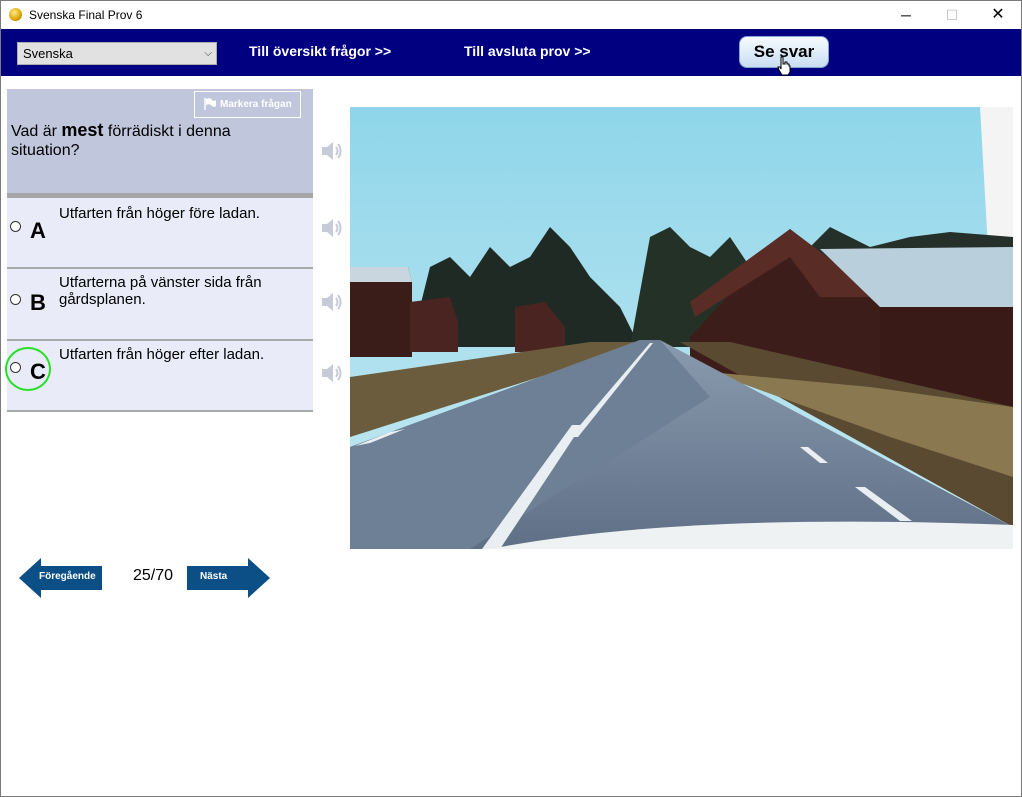 The image size is (1022, 797). Describe the element at coordinates (38, 302) in the screenshot. I see `option-b-letter: B` at that location.